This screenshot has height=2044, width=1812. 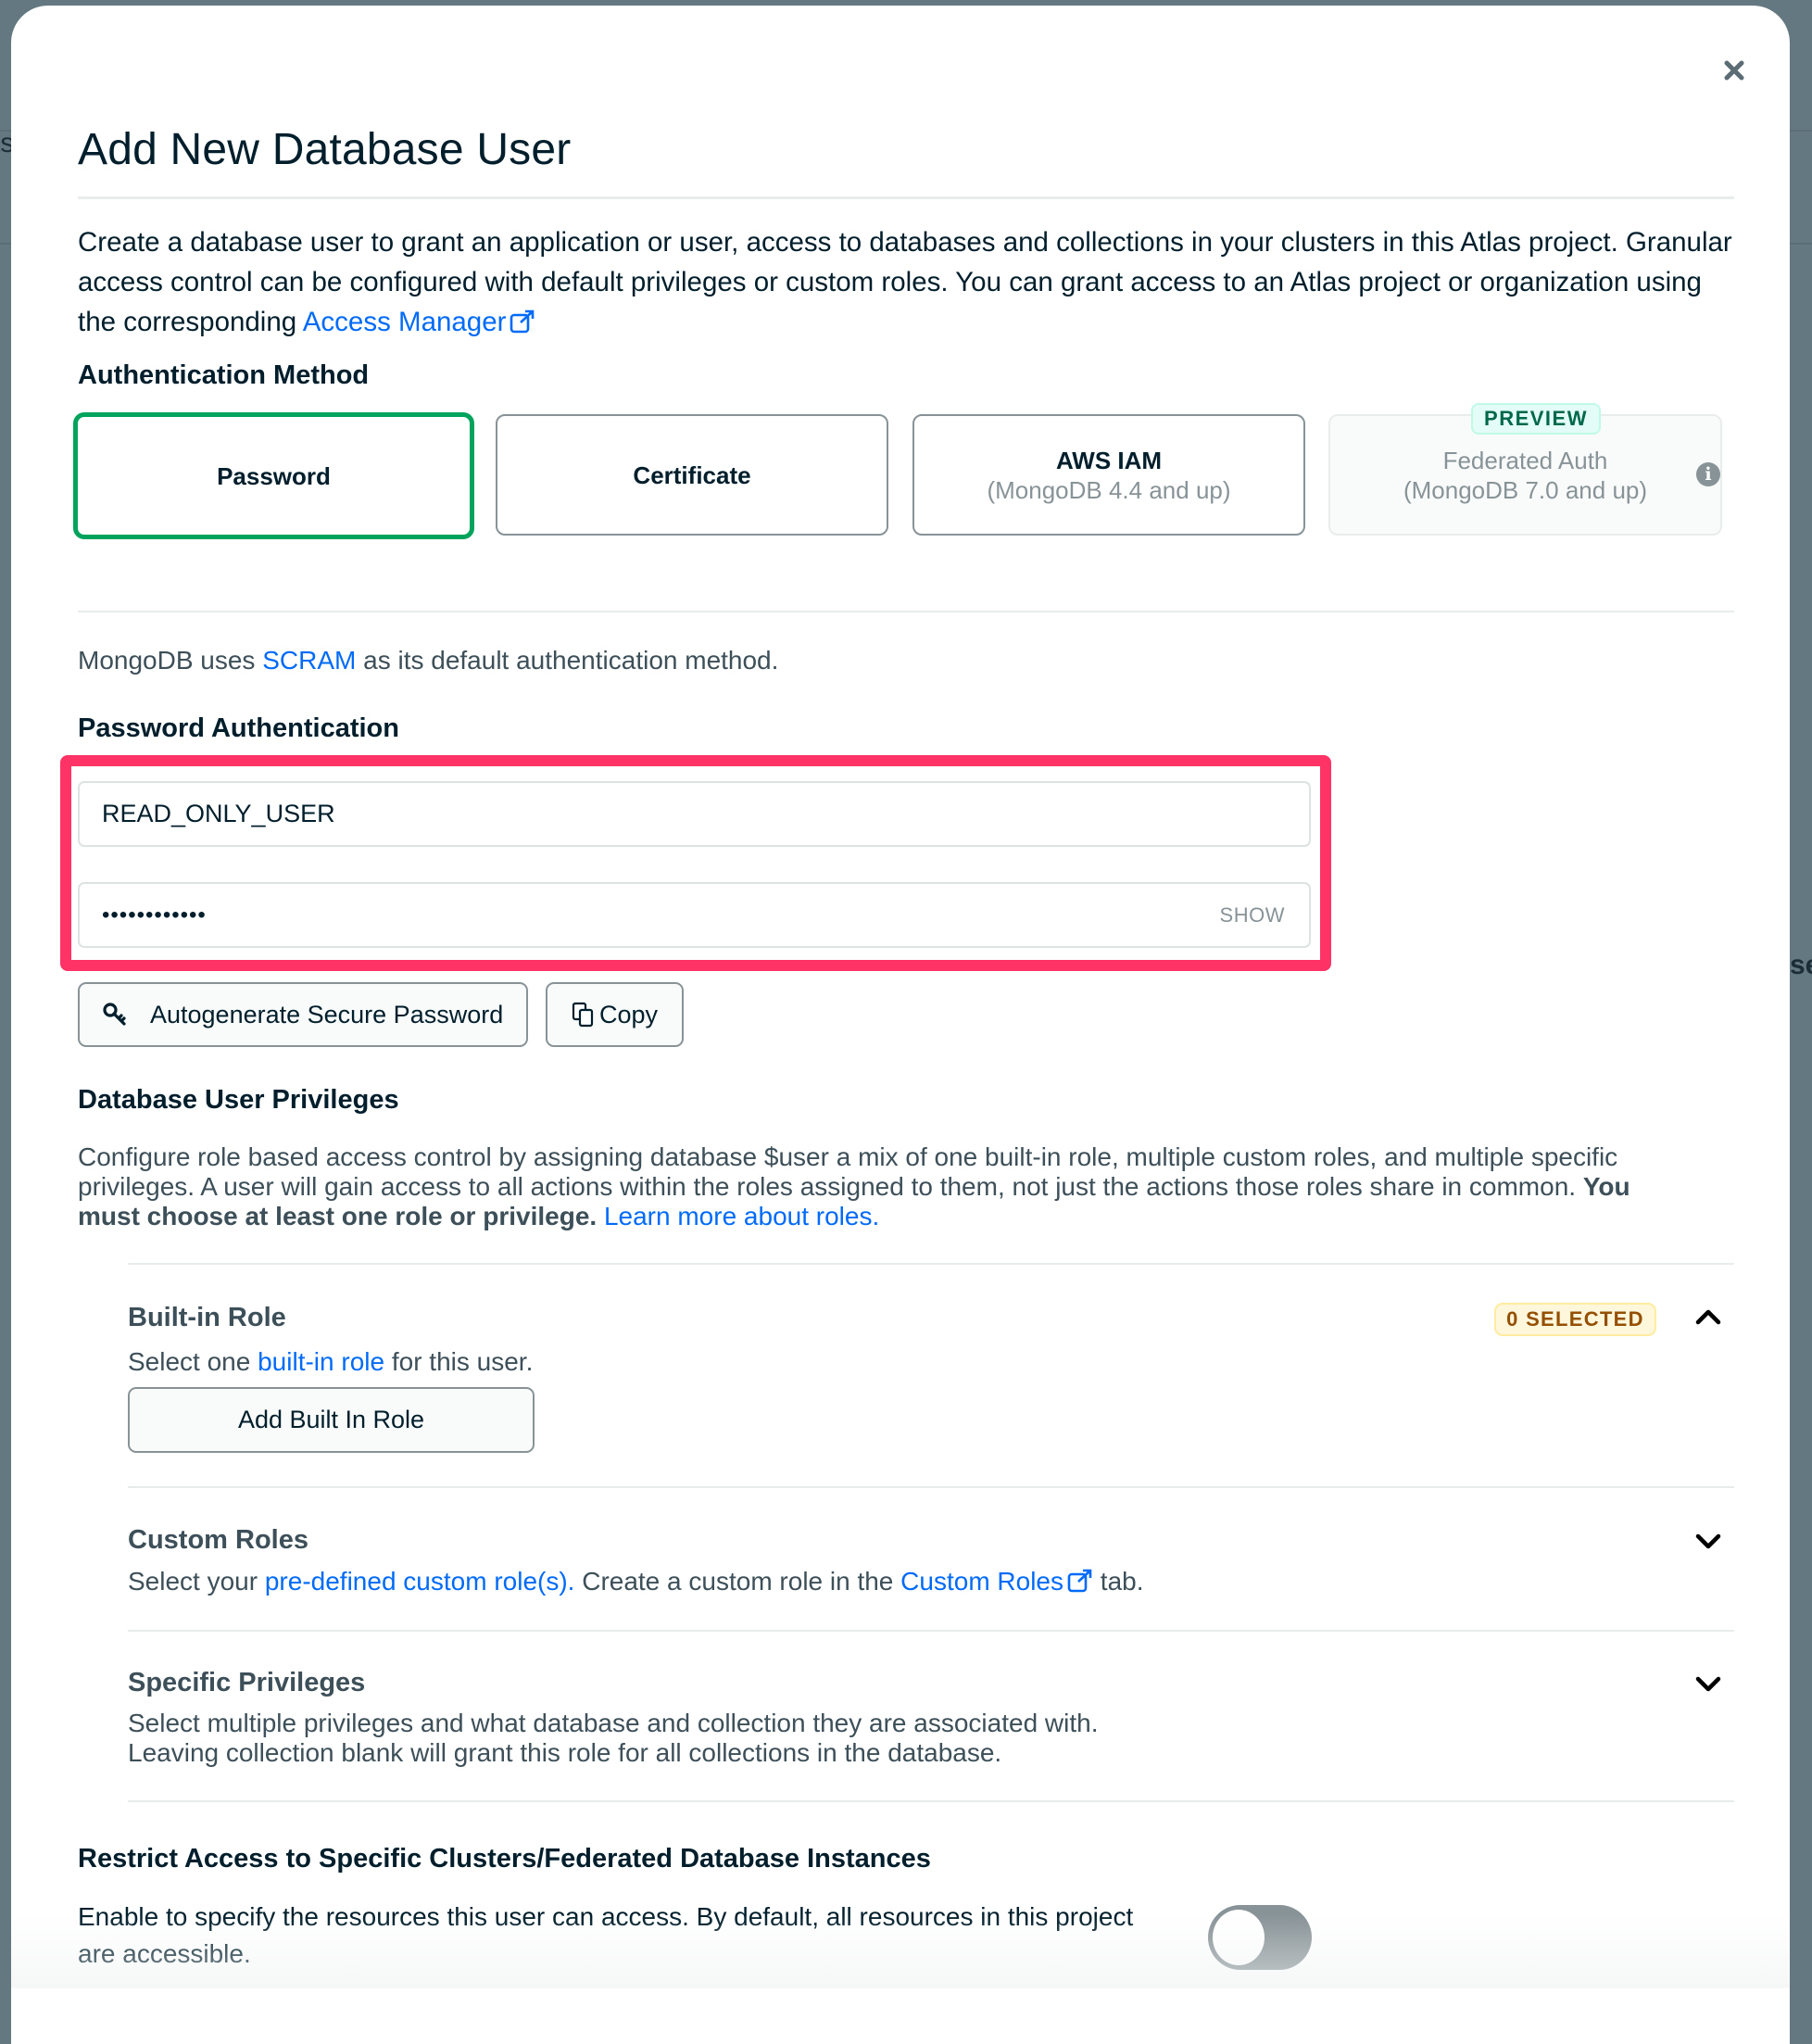 What do you see at coordinates (420, 1581) in the screenshot?
I see `predefined-custom-roles-link: pre-defined custom role(s).` at bounding box center [420, 1581].